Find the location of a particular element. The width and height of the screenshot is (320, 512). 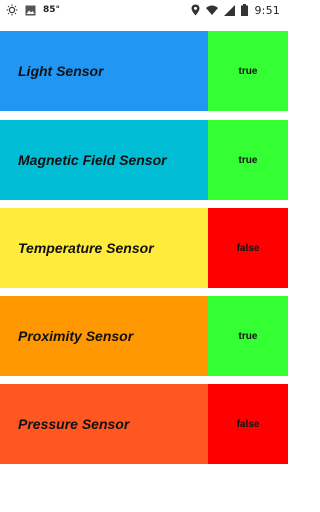

sensor-value-light: true is located at coordinates (248, 71).